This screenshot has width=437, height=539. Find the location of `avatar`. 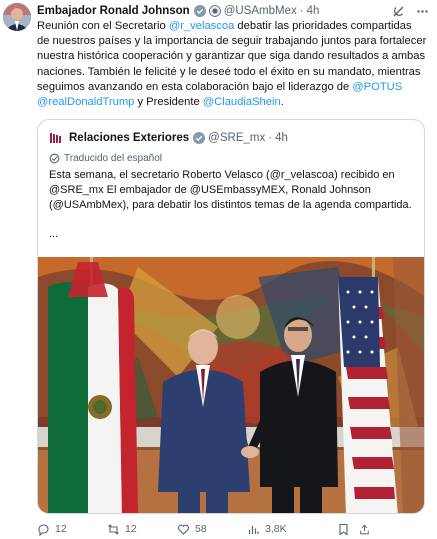

avatar is located at coordinates (17, 17).